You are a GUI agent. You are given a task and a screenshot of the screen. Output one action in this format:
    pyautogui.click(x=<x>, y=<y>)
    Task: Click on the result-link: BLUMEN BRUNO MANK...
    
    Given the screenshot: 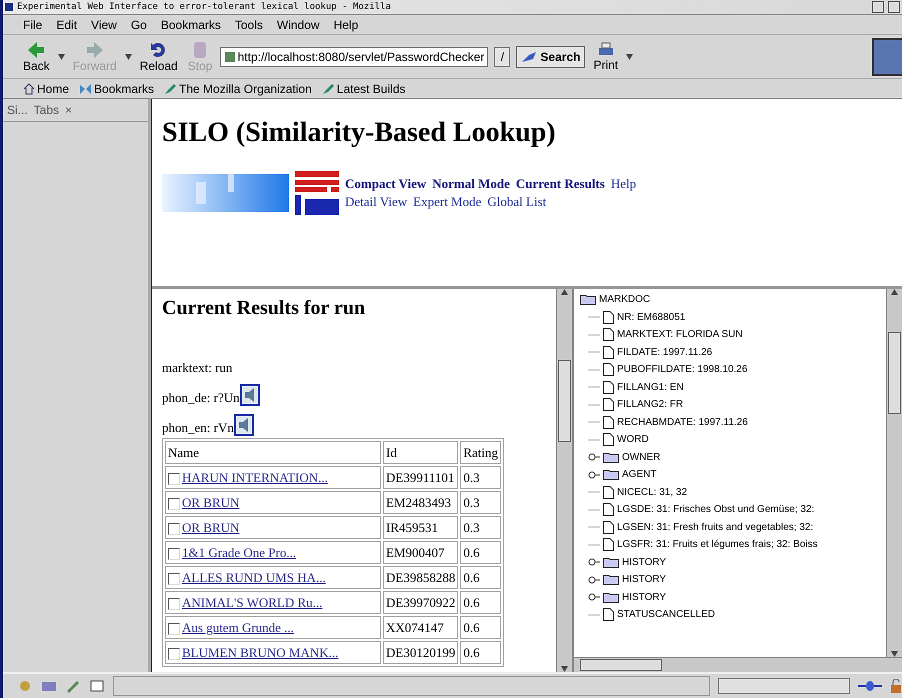 What is the action you would take?
    pyautogui.click(x=260, y=652)
    